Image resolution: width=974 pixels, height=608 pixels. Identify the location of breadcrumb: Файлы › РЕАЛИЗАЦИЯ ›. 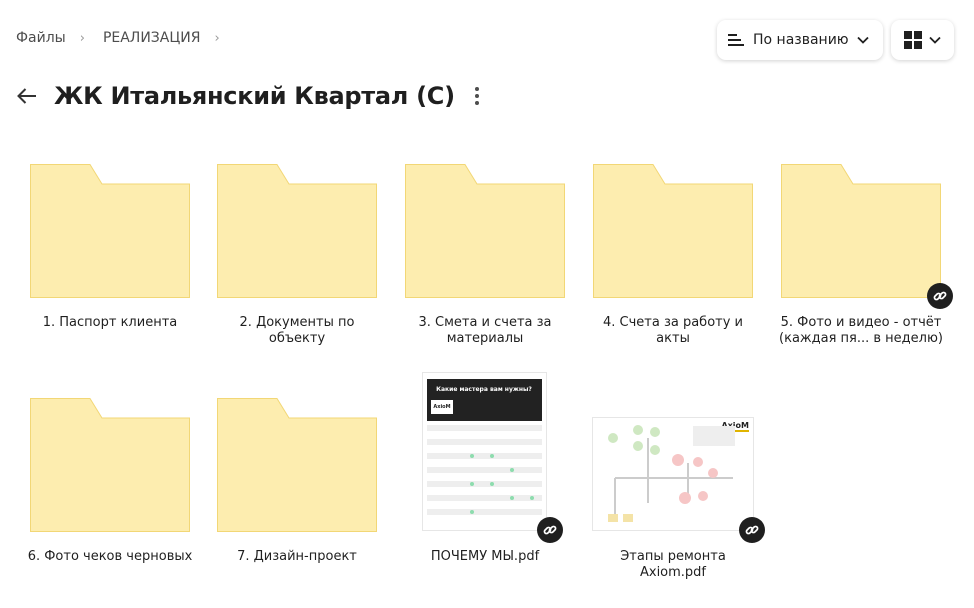
(118, 38).